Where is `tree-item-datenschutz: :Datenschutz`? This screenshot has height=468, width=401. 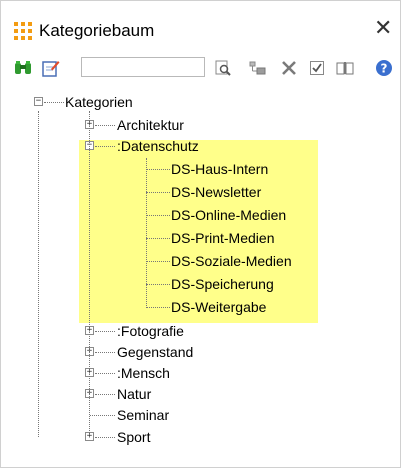 tree-item-datenschutz: :Datenschutz is located at coordinates (158, 146).